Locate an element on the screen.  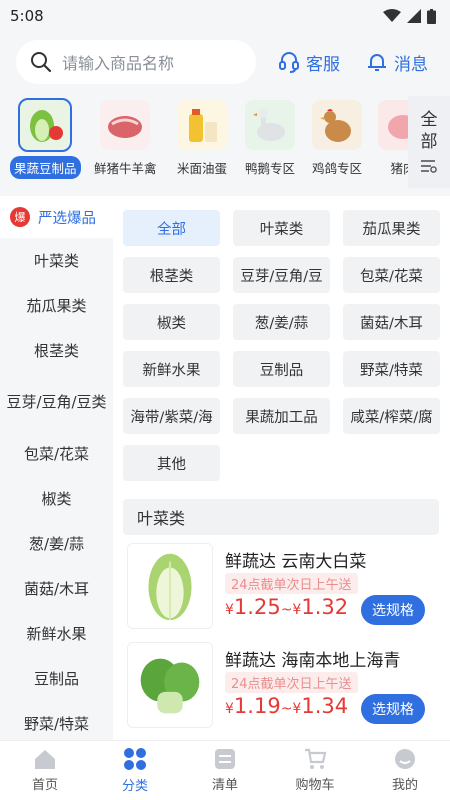
sidebar-item-fruit: 新鲜水果 is located at coordinates (56, 633).